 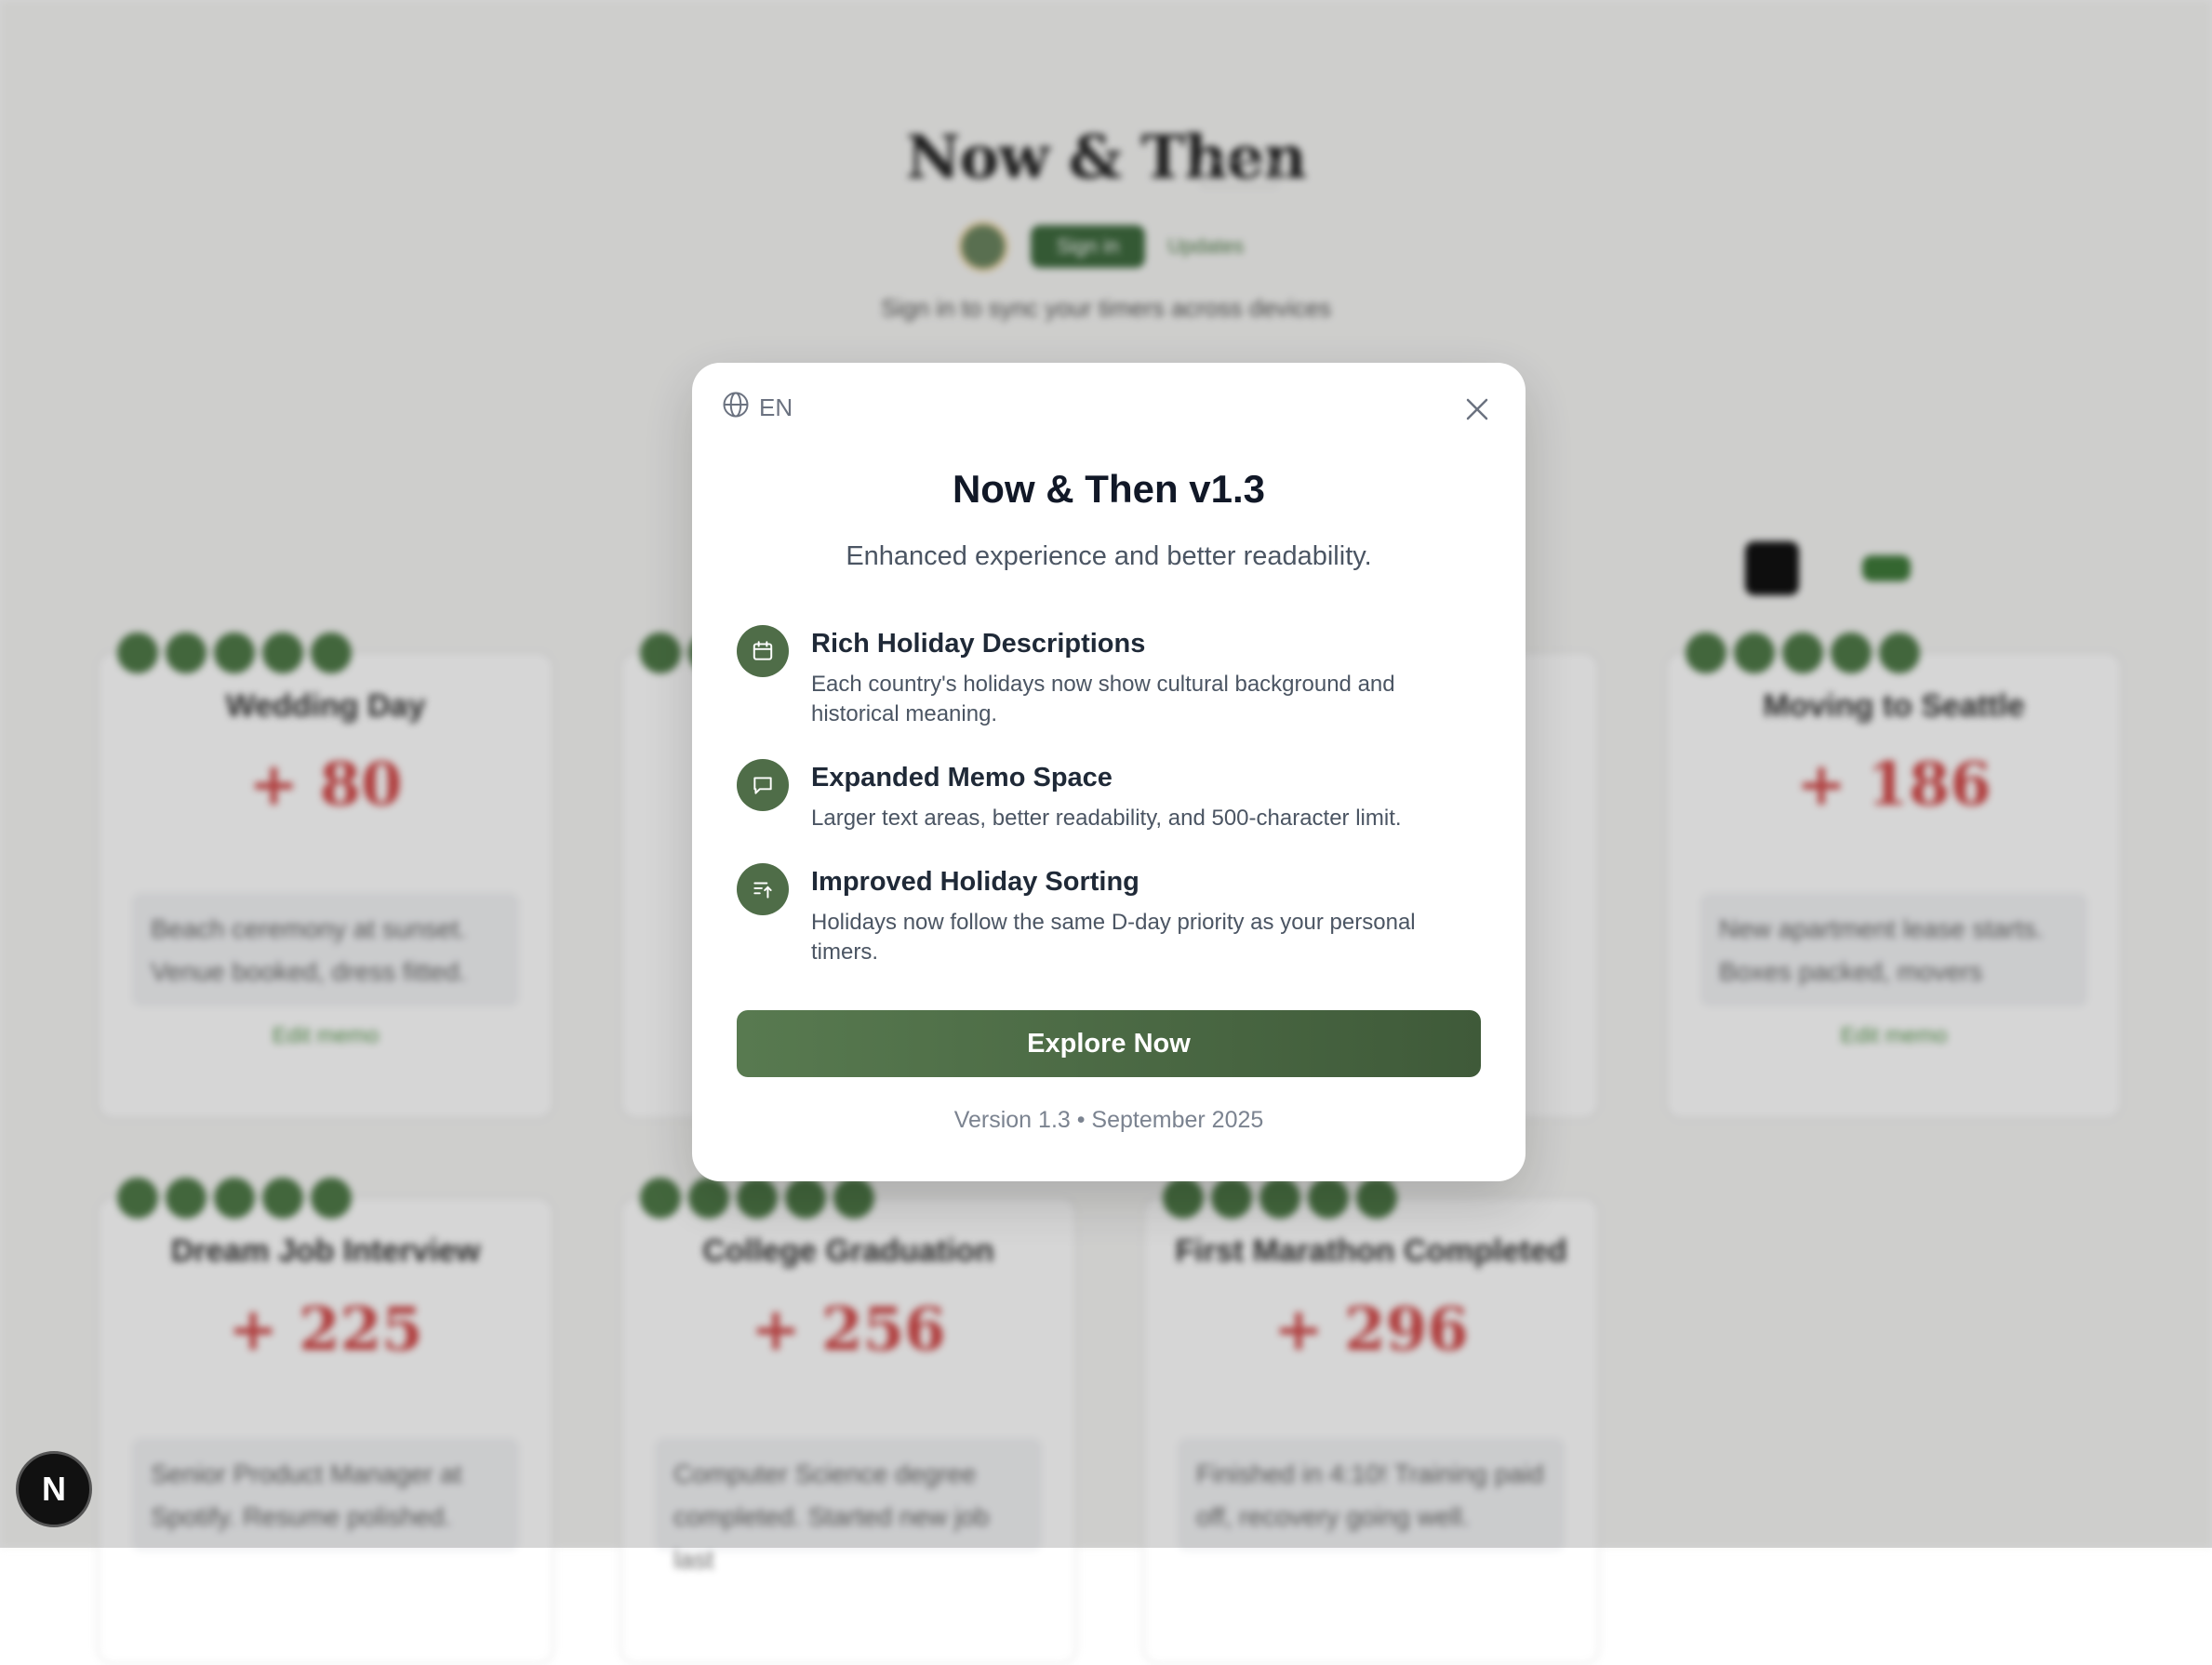 What do you see at coordinates (962, 778) in the screenshot?
I see `feature-title: Expanded Memo Space` at bounding box center [962, 778].